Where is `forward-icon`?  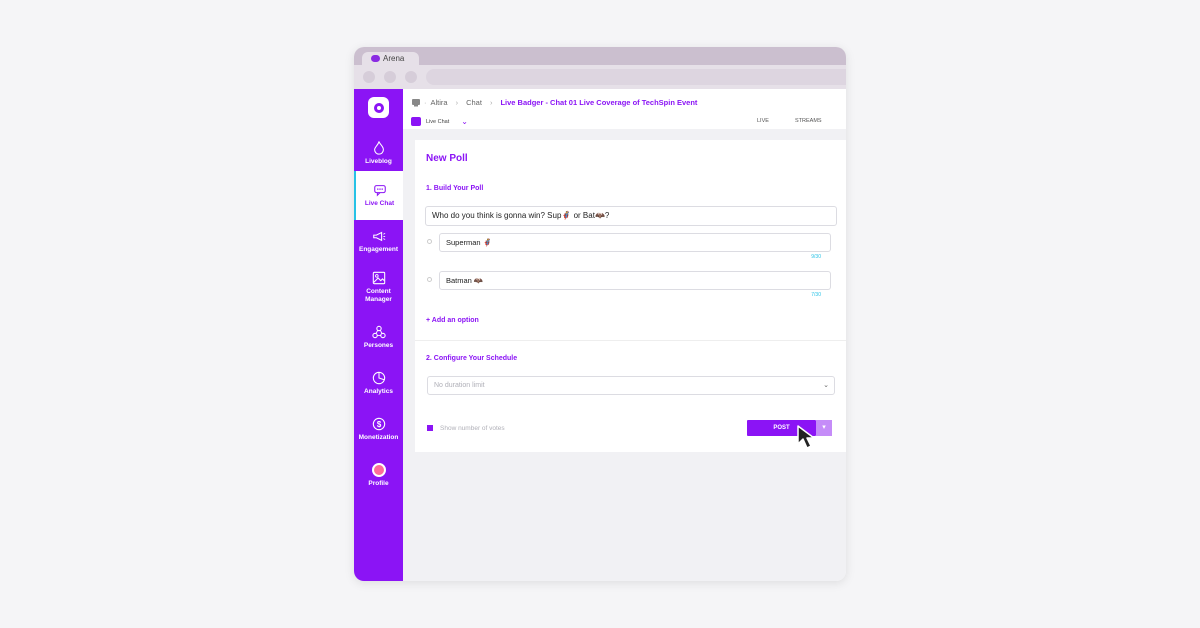
forward-icon is located at coordinates (390, 77).